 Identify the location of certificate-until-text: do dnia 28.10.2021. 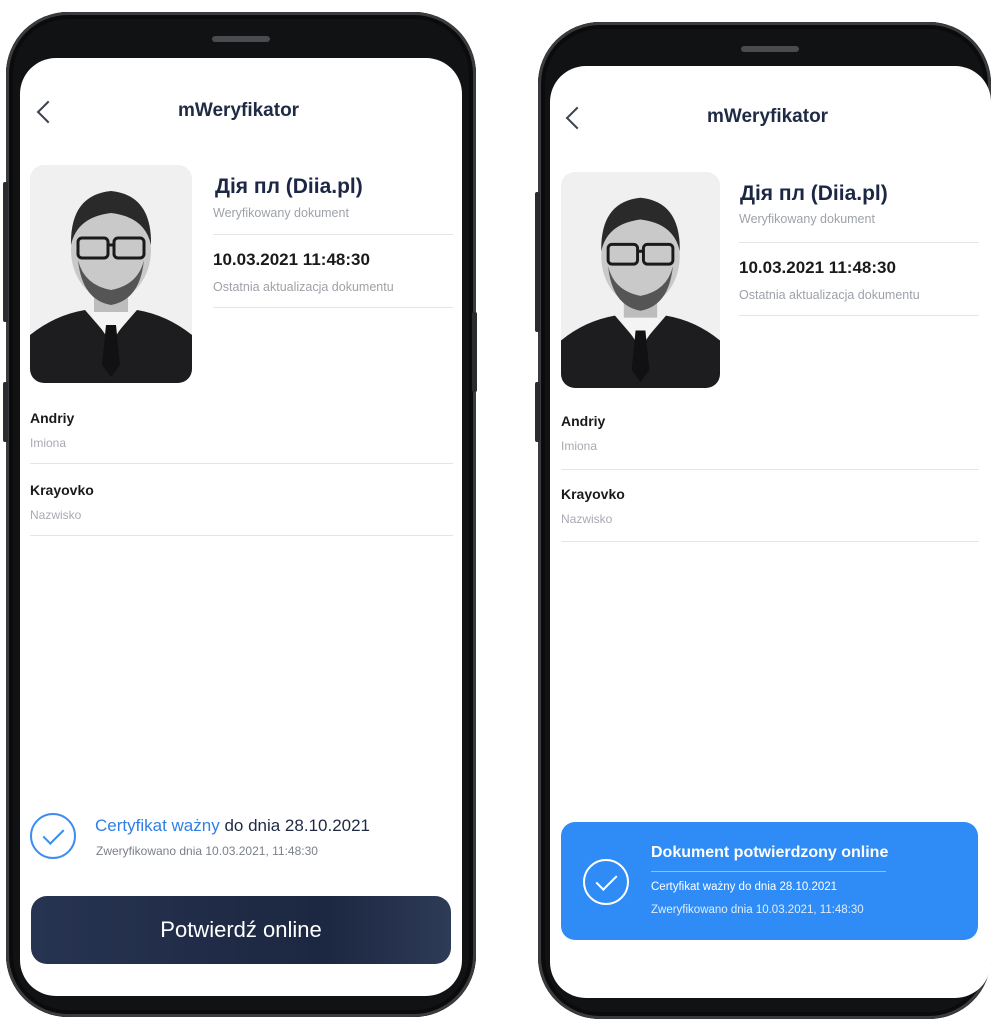
(297, 825).